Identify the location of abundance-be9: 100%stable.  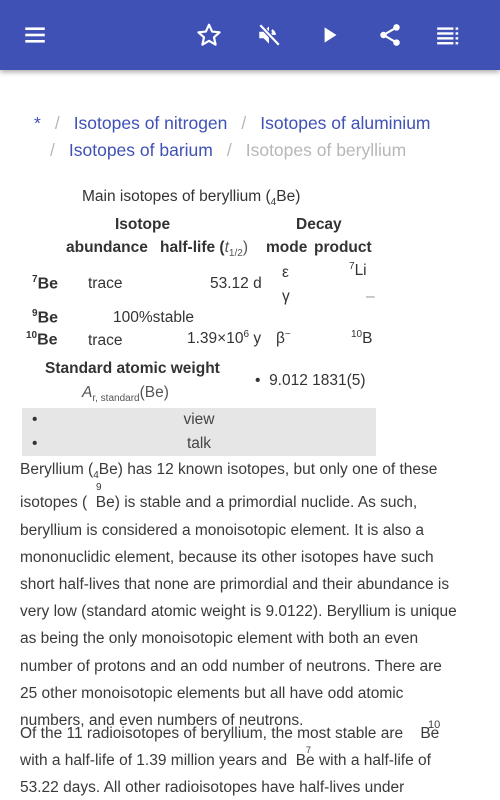
(154, 317).